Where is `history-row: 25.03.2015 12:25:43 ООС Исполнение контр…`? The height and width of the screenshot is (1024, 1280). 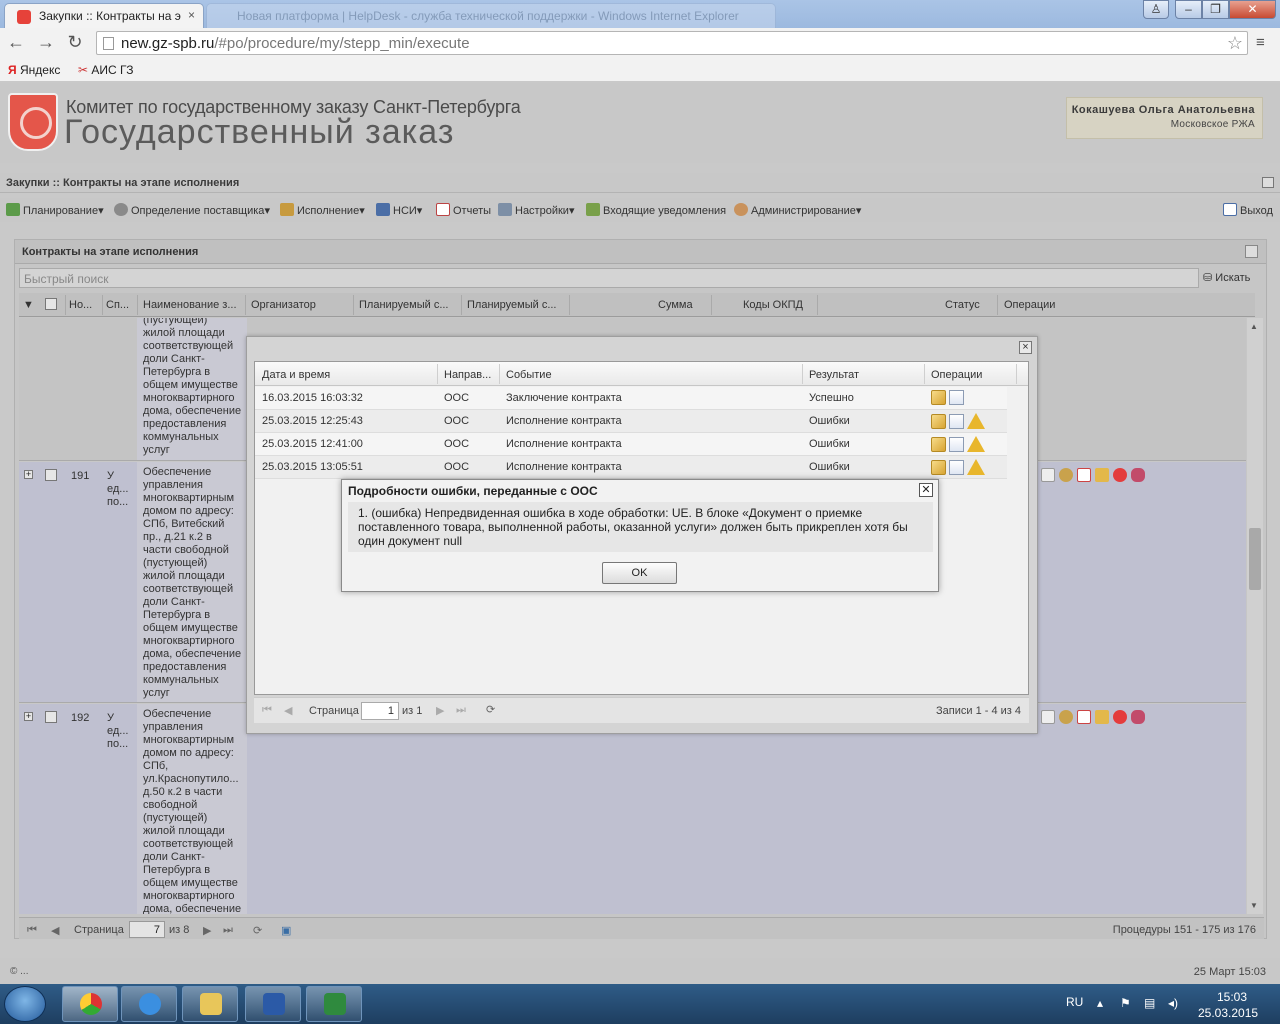
history-row: 25.03.2015 12:25:43 ООС Исполнение контр… is located at coordinates (631, 421).